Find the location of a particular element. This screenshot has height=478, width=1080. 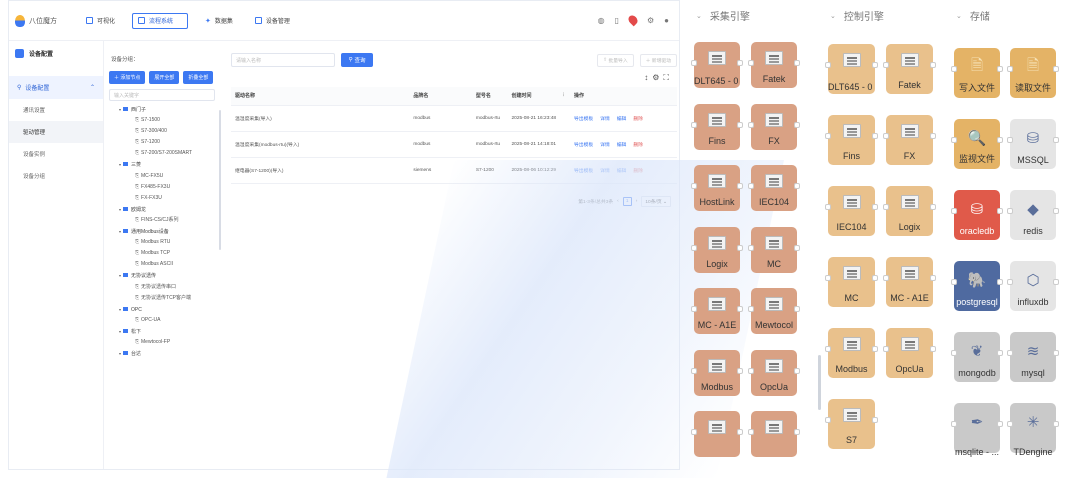

add-node-button: ＋ 添加节点 is located at coordinates (127, 77).